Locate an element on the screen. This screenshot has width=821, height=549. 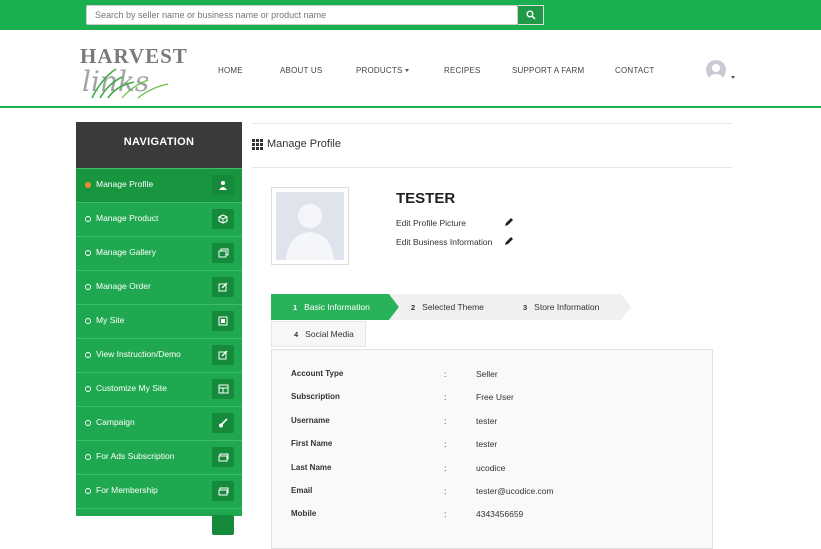
step-label: Basic Information is located at coordinates (337, 307).